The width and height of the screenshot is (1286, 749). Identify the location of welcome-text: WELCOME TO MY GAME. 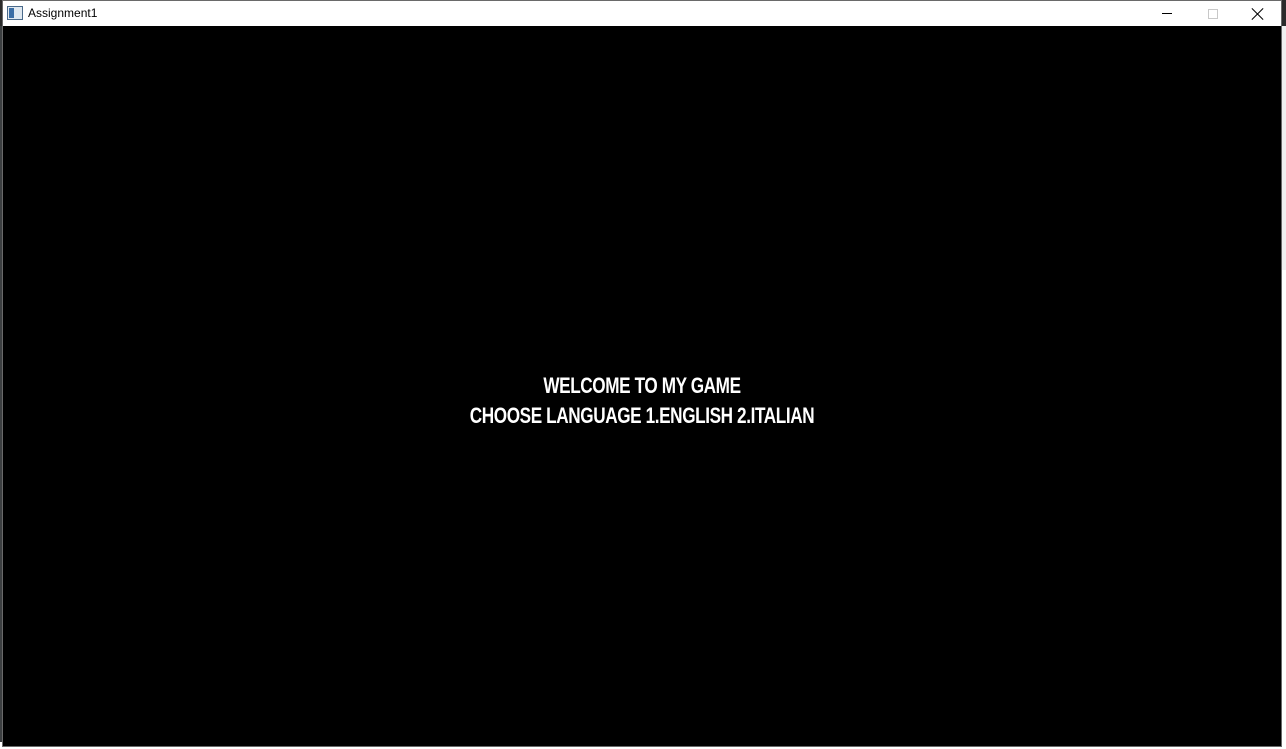
(642, 385).